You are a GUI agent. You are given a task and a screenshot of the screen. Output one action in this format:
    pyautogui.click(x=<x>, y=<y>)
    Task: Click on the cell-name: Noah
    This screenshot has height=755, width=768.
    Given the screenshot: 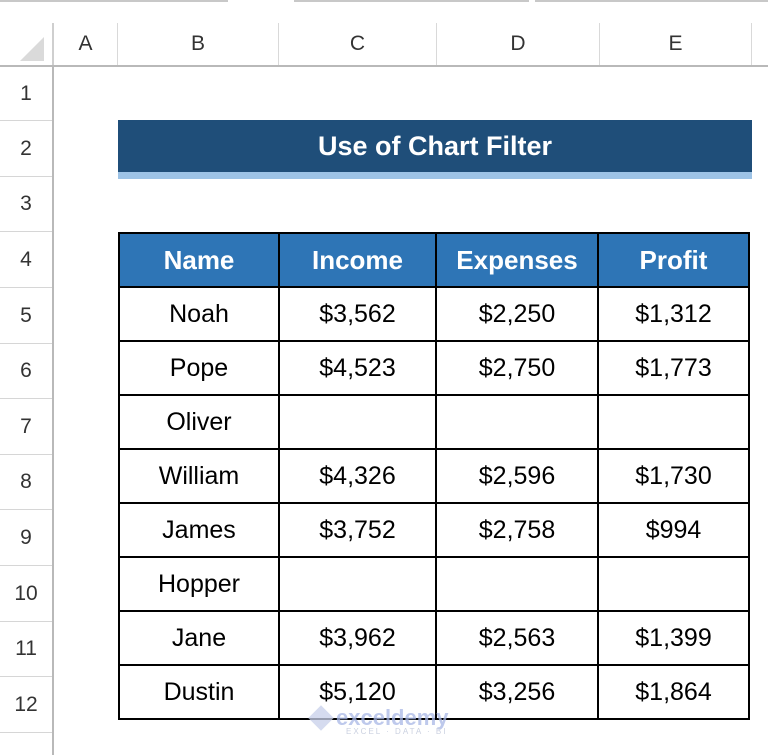 What is the action you would take?
    pyautogui.click(x=199, y=314)
    